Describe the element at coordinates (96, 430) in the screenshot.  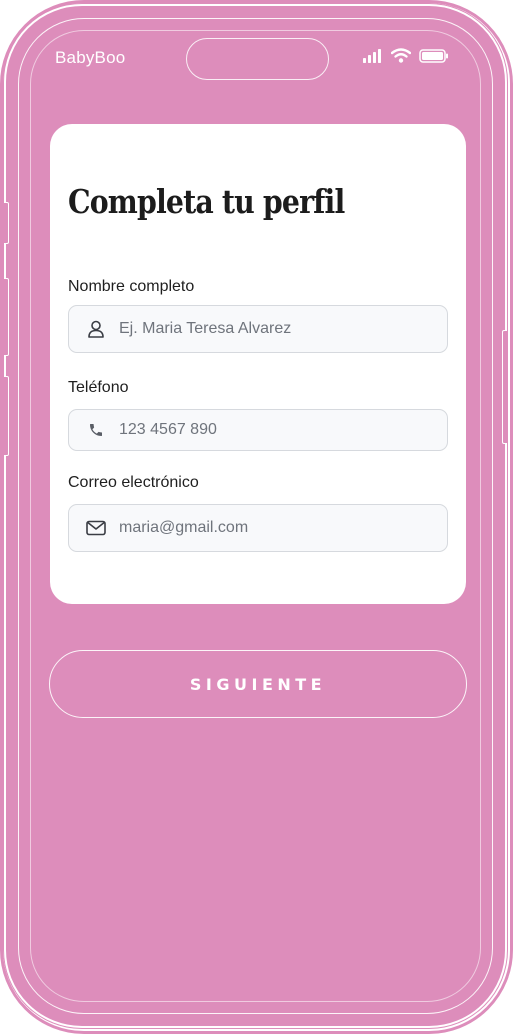
I see `phone-icon` at that location.